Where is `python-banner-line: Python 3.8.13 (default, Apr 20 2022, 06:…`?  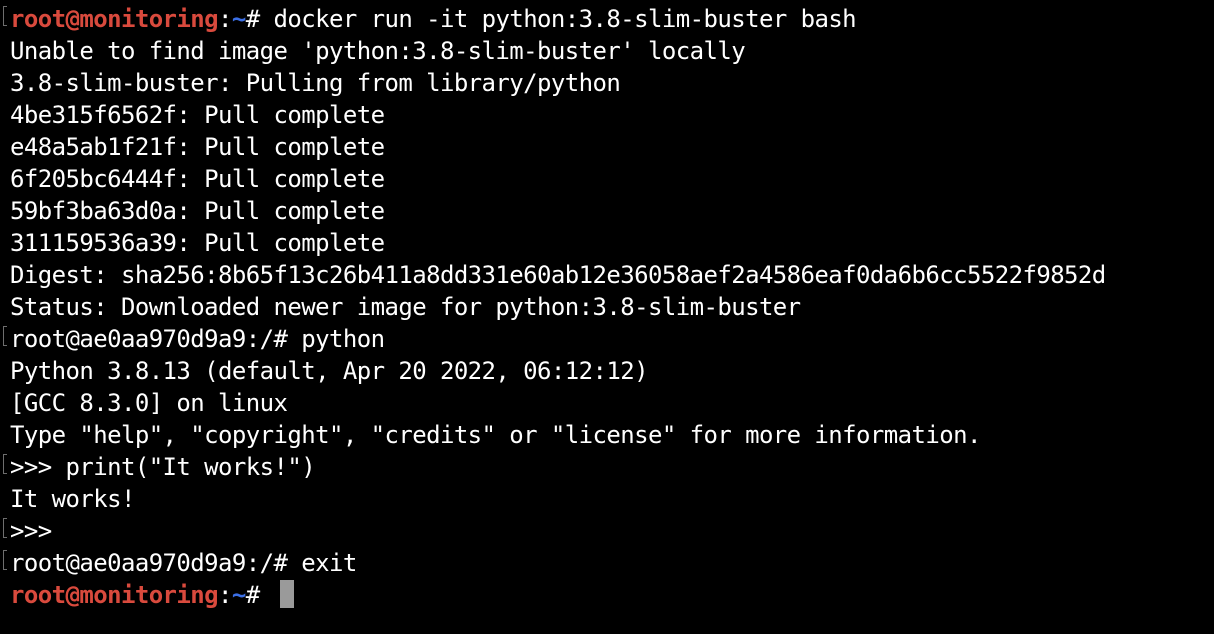
python-banner-line: Python 3.8.13 (default, Apr 20 2022, 06:… is located at coordinates (329, 371).